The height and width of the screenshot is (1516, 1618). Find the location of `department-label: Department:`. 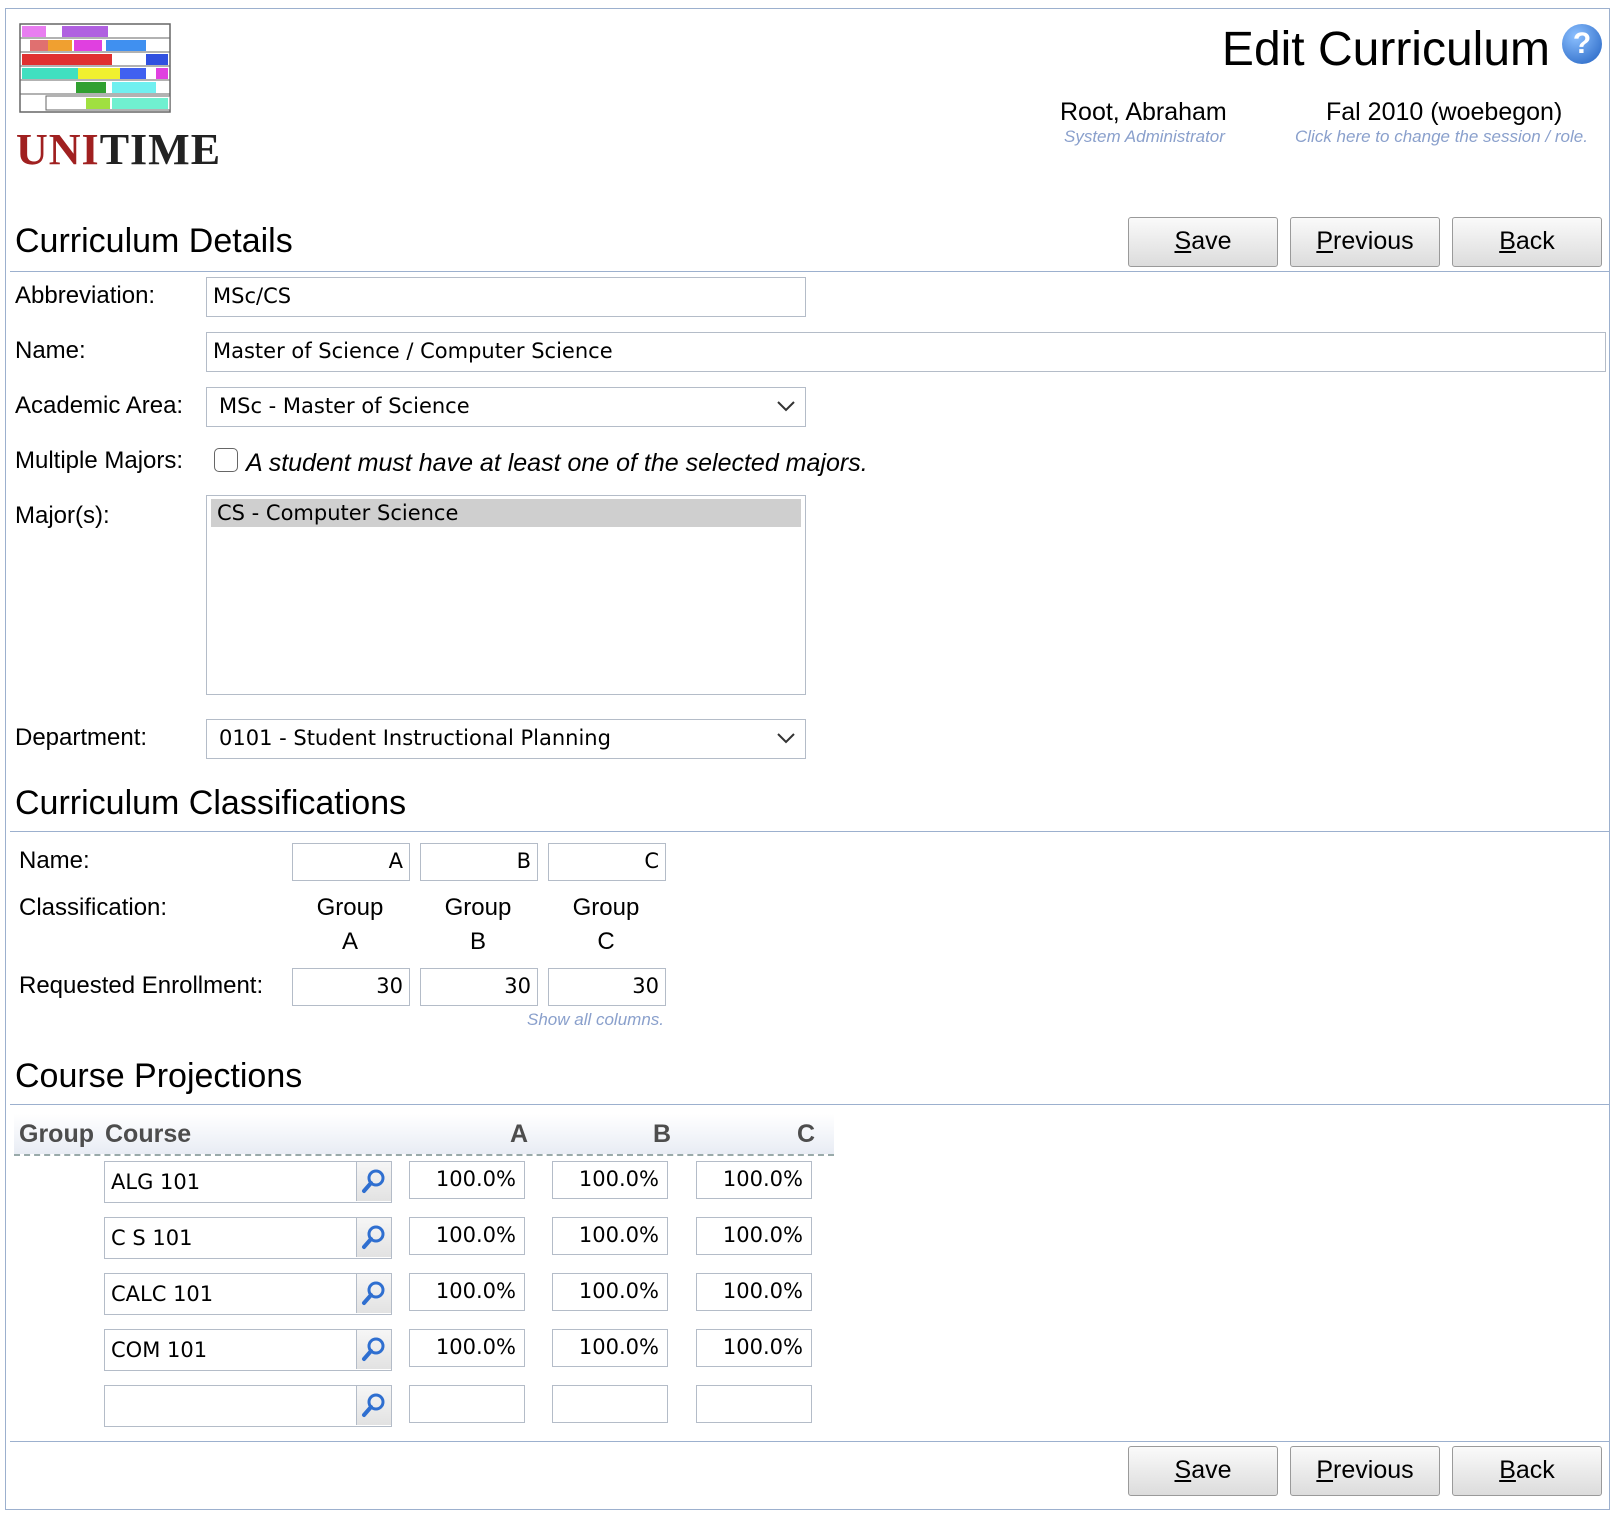

department-label: Department: is located at coordinates (81, 737).